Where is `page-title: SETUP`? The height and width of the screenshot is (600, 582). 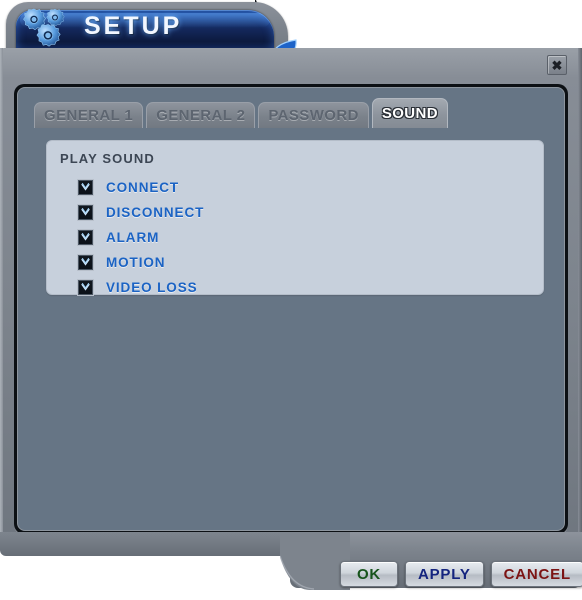
page-title: SETUP is located at coordinates (133, 26).